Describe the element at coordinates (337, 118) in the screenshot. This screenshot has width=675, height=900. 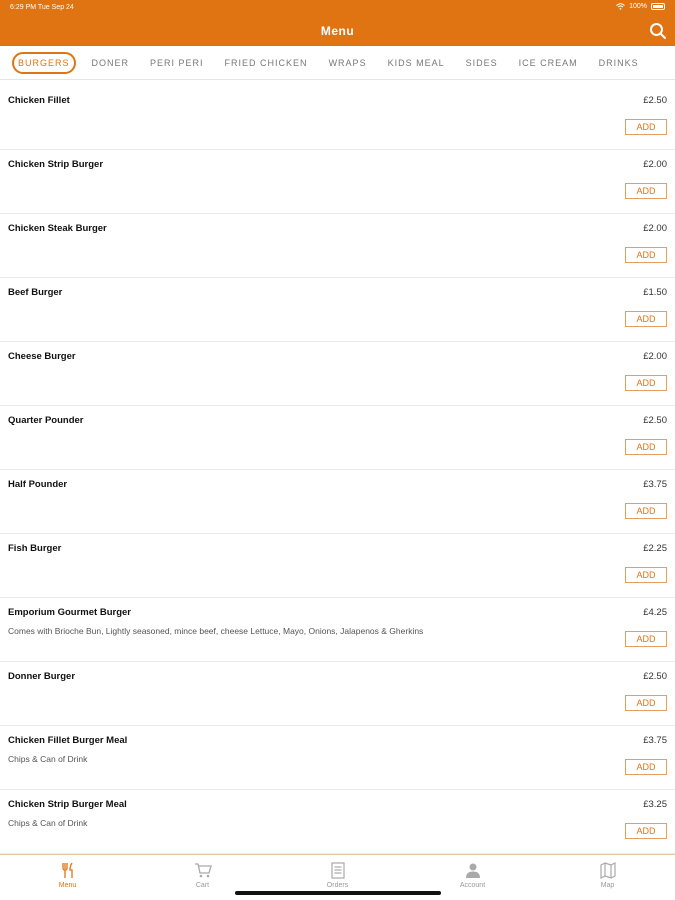
I see `list-item: Chicken Fillet £2.50 ADD` at that location.